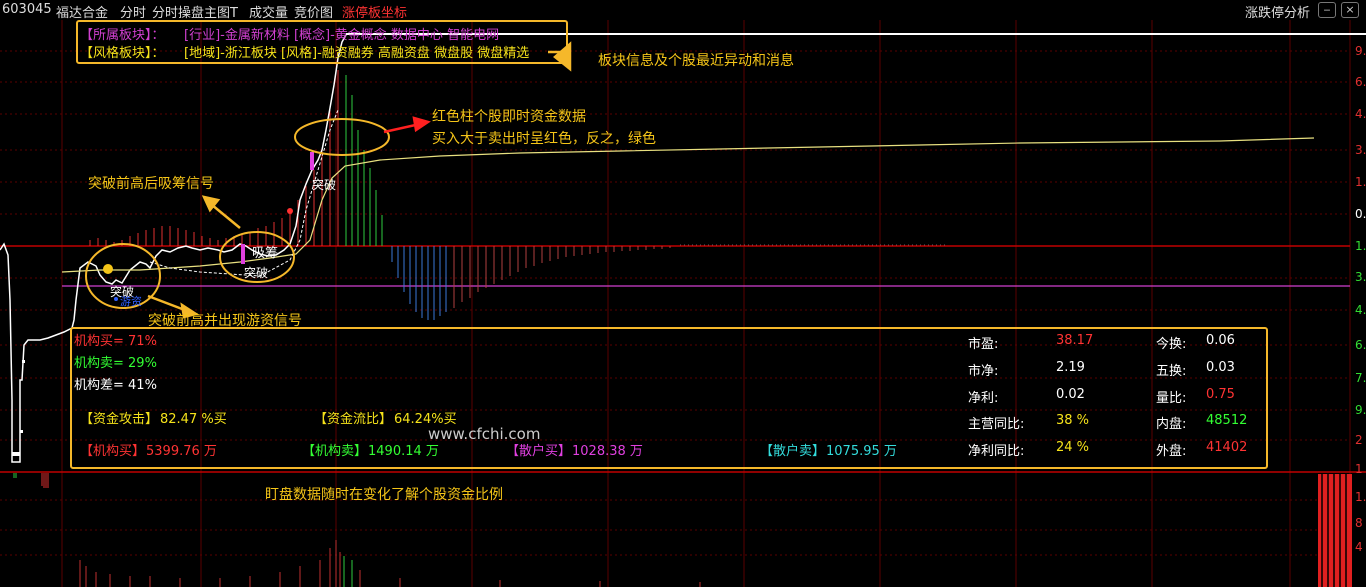 This screenshot has height=587, width=1366. What do you see at coordinates (607, 451) in the screenshot?
I see `retail-buy-value: 1028.38 万` at bounding box center [607, 451].